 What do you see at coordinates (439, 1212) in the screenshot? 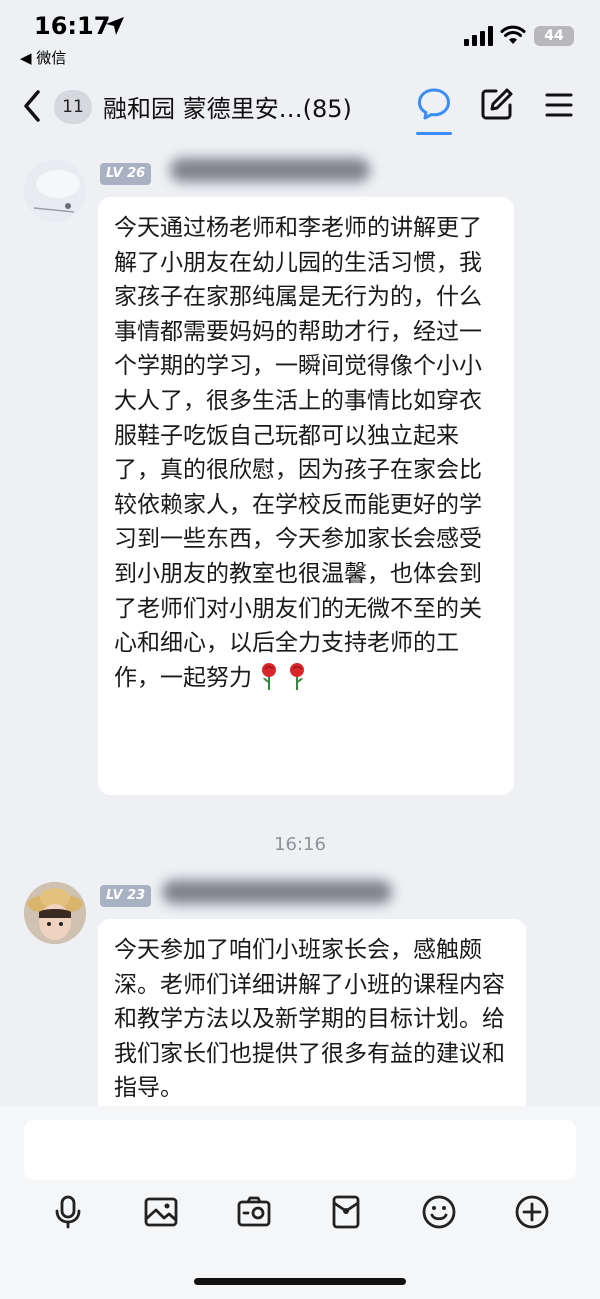
I see `emoji-icon` at bounding box center [439, 1212].